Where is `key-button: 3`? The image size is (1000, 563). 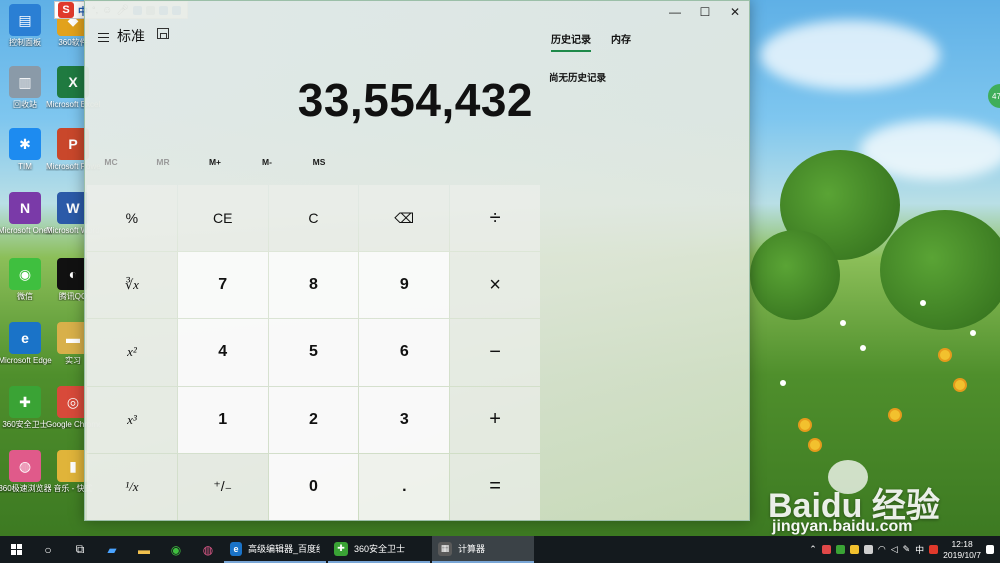 key-button: 3 is located at coordinates (404, 419).